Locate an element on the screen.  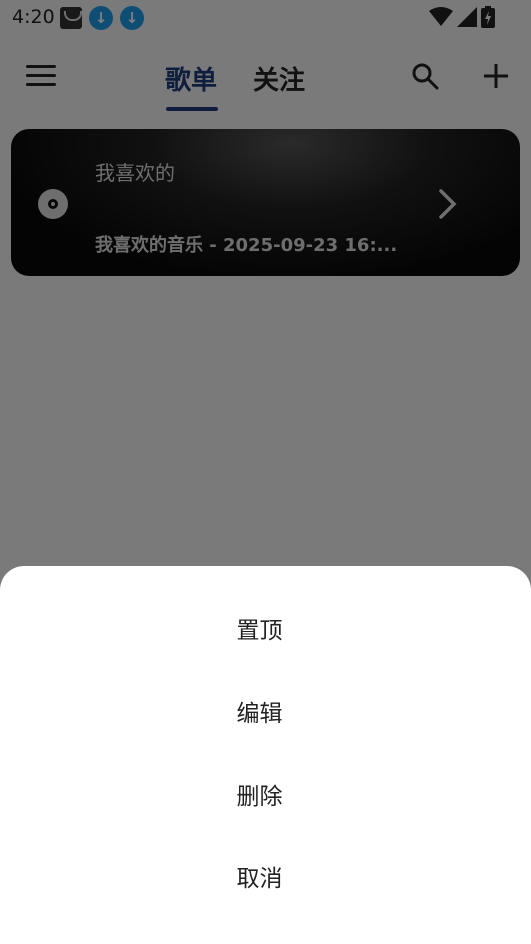
cancel-button: 取消 is located at coordinates (259, 879).